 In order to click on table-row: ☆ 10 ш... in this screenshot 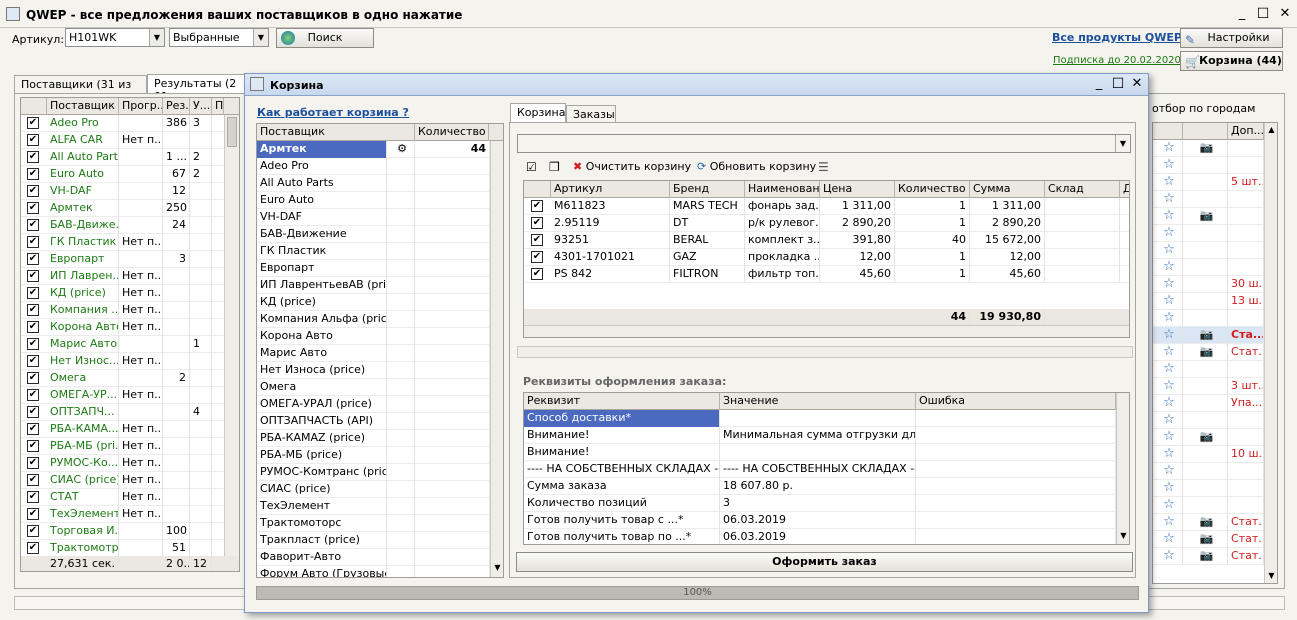, I will do `click(1208, 454)`.